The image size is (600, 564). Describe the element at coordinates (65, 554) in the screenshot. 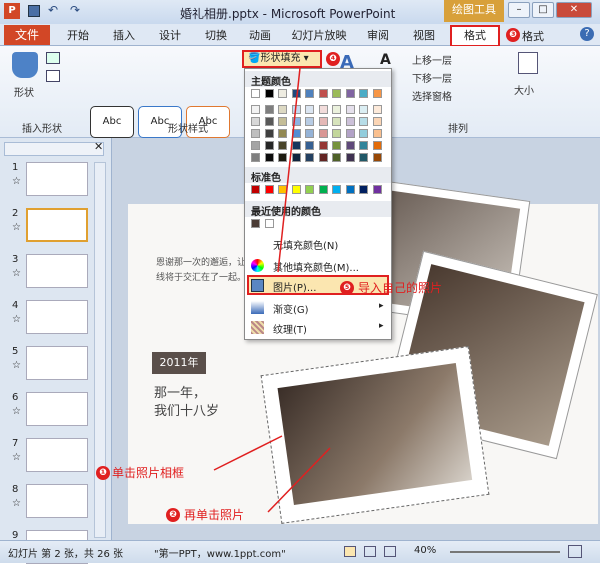

I see `slide-info: 幻灯片 第 2 张，共 26 张` at that location.